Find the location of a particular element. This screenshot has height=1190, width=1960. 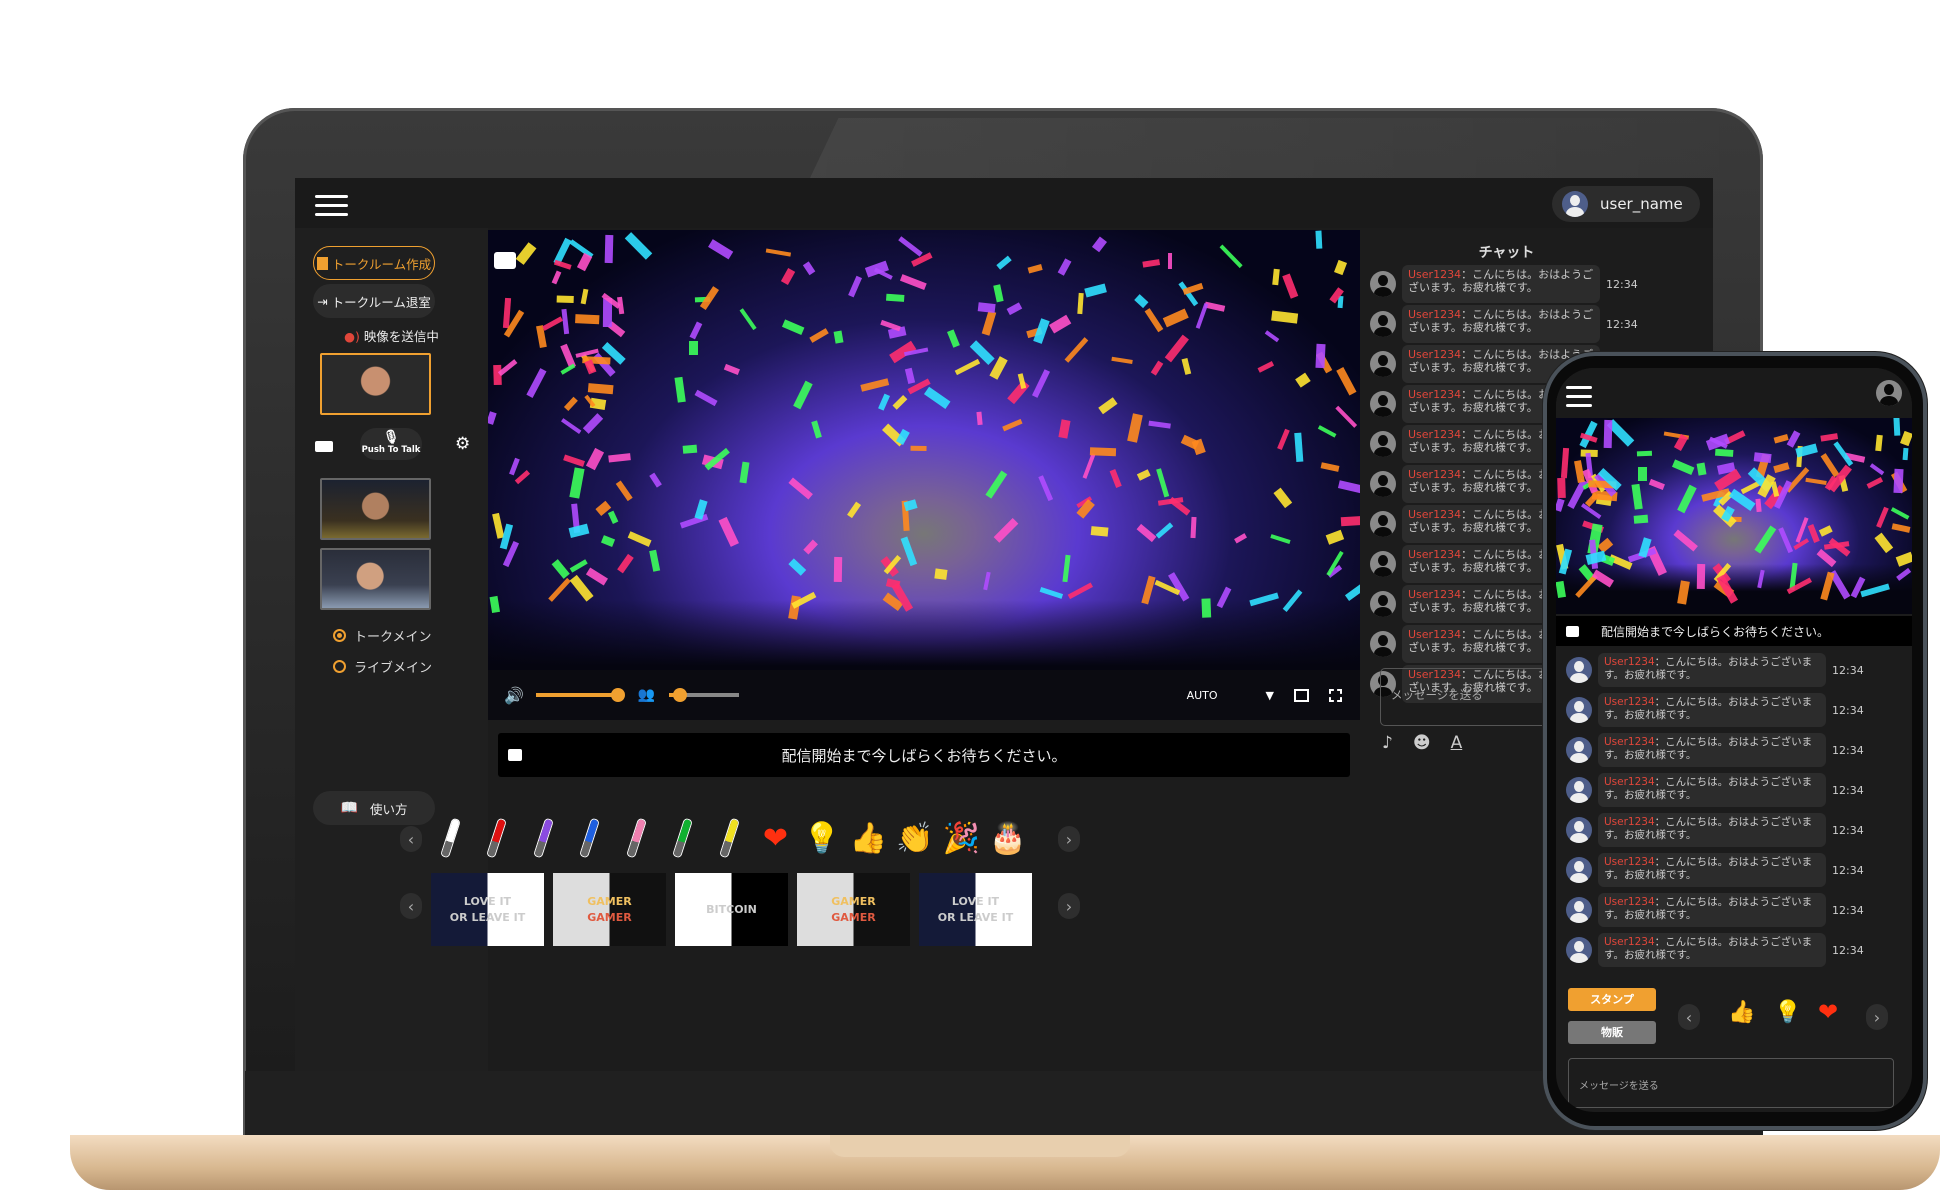

pink-penlight-stamp is located at coordinates (636, 838).